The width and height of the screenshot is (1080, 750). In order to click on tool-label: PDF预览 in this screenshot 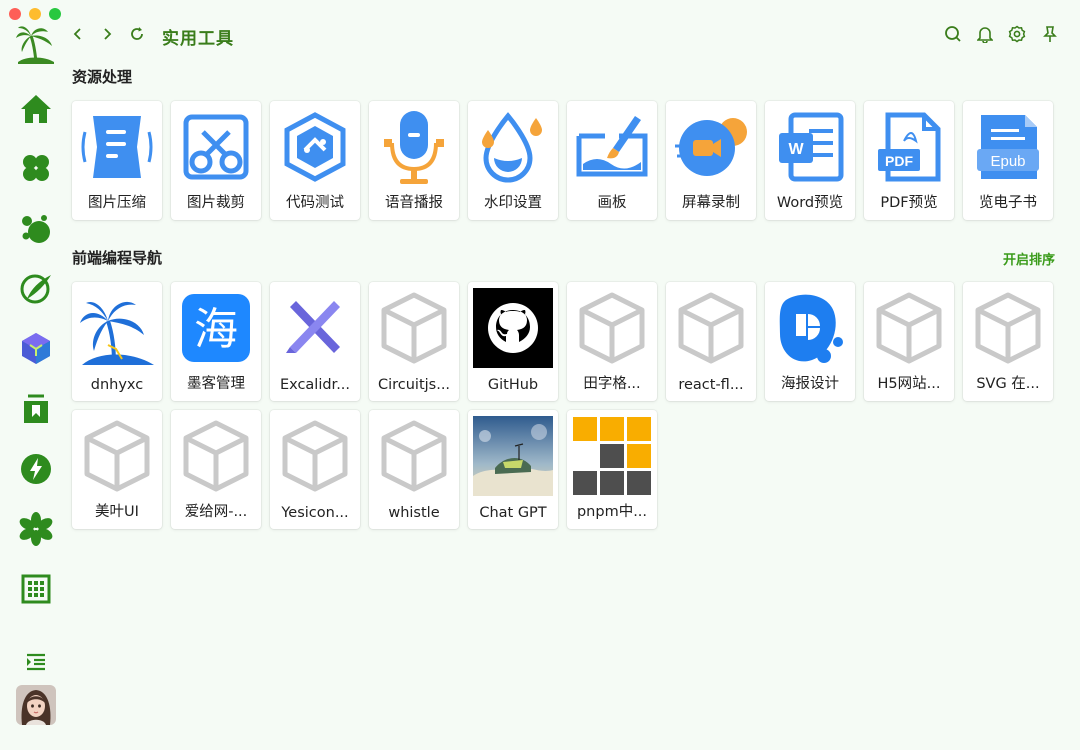, I will do `click(909, 203)`.